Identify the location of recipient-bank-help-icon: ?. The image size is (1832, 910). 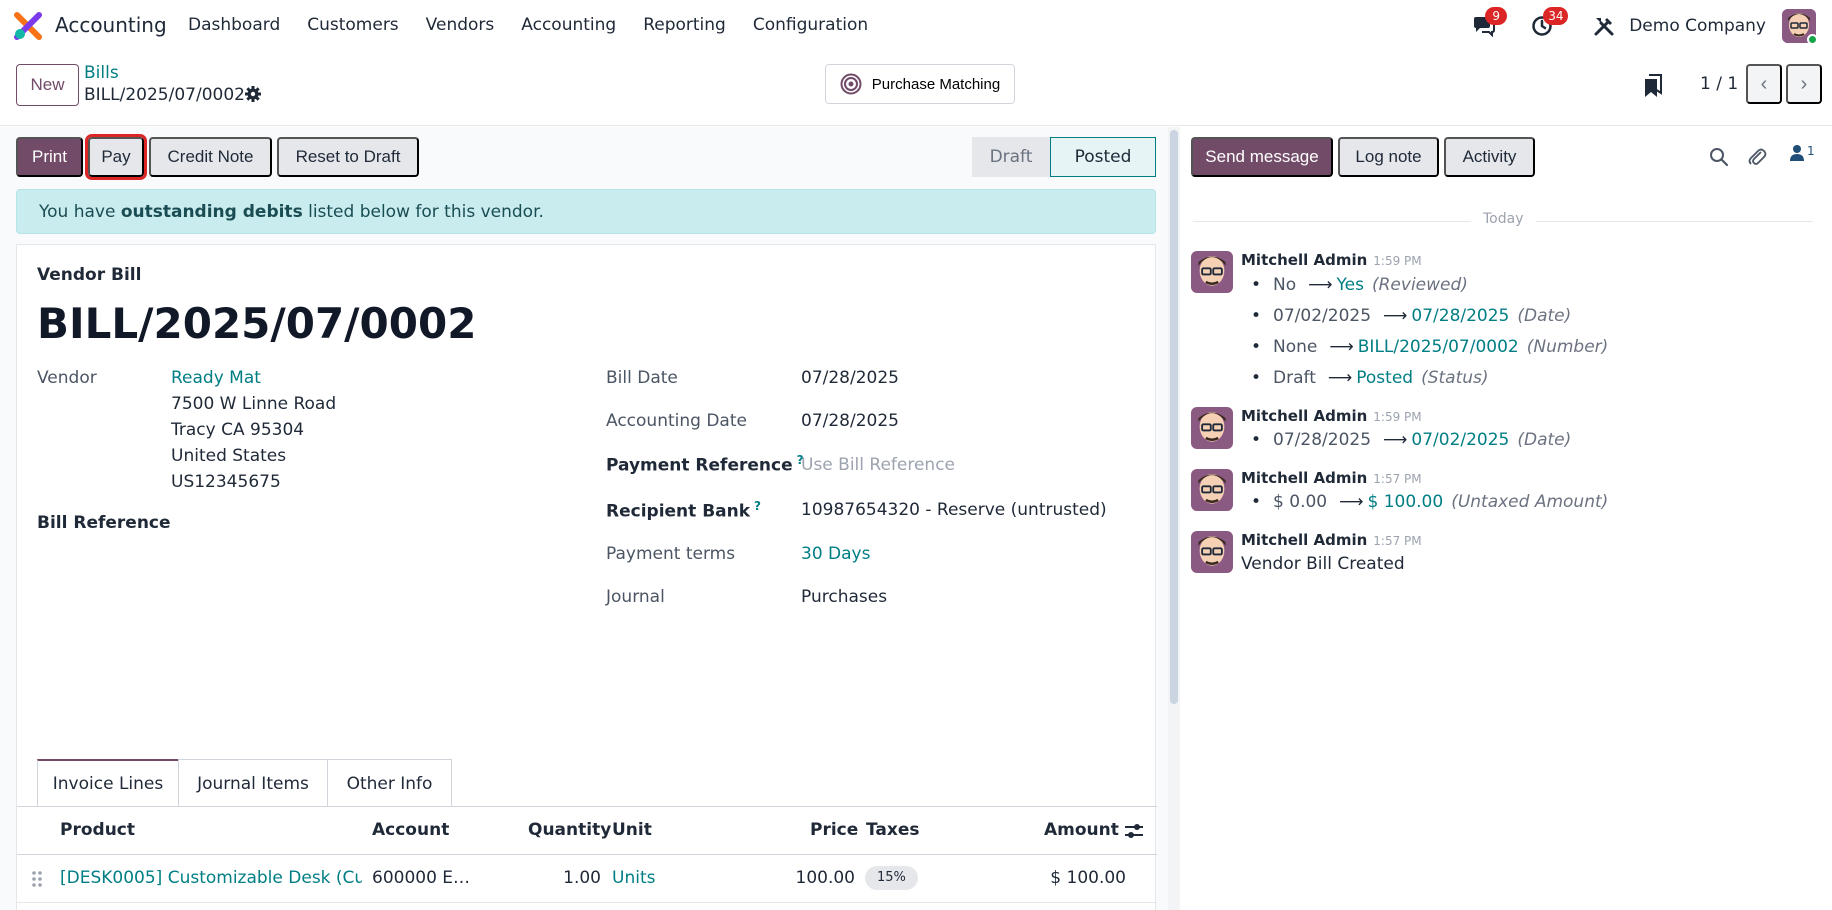
(757, 506).